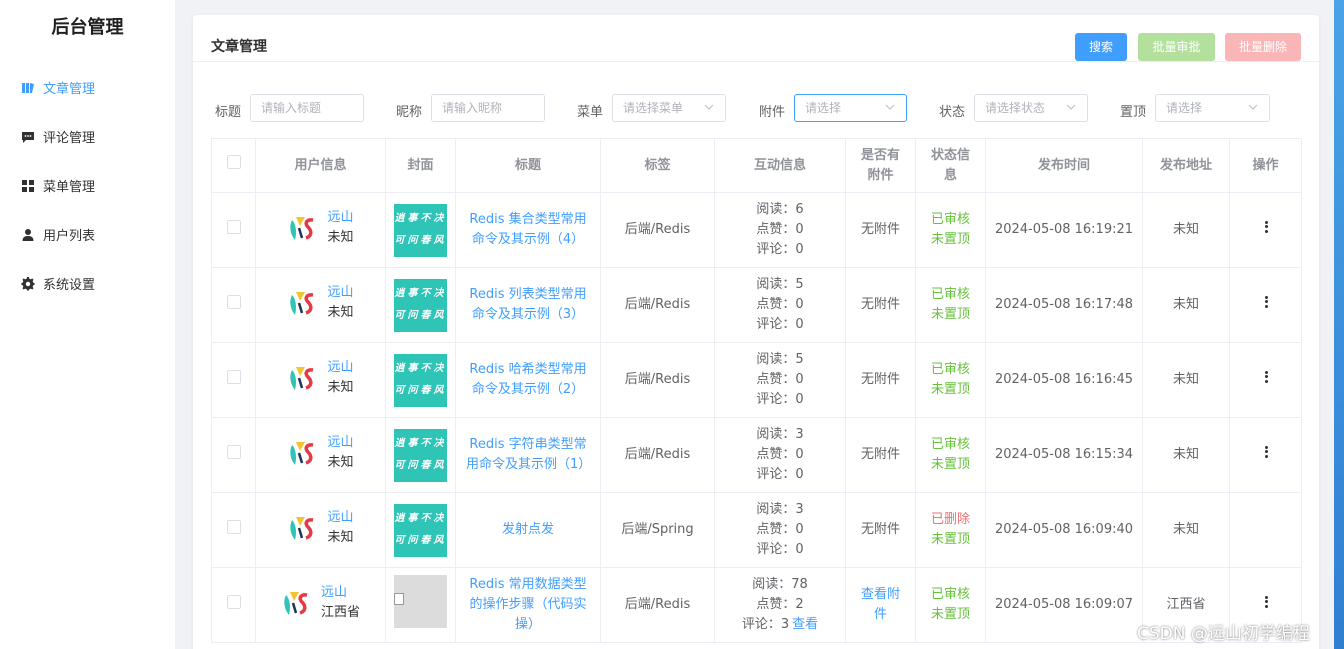 This screenshot has width=1344, height=649. What do you see at coordinates (1263, 47) in the screenshot?
I see `batch-delete-button: 批量删除` at bounding box center [1263, 47].